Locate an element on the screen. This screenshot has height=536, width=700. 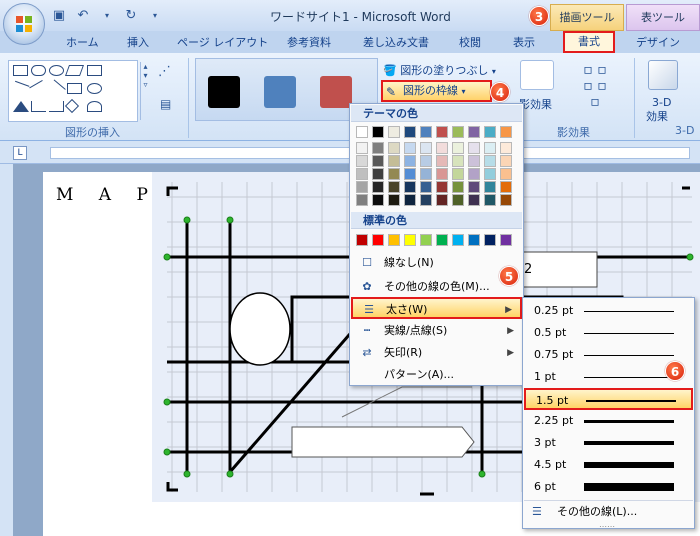
weight-option: 4.5 pt is located at coordinates (608, 465).